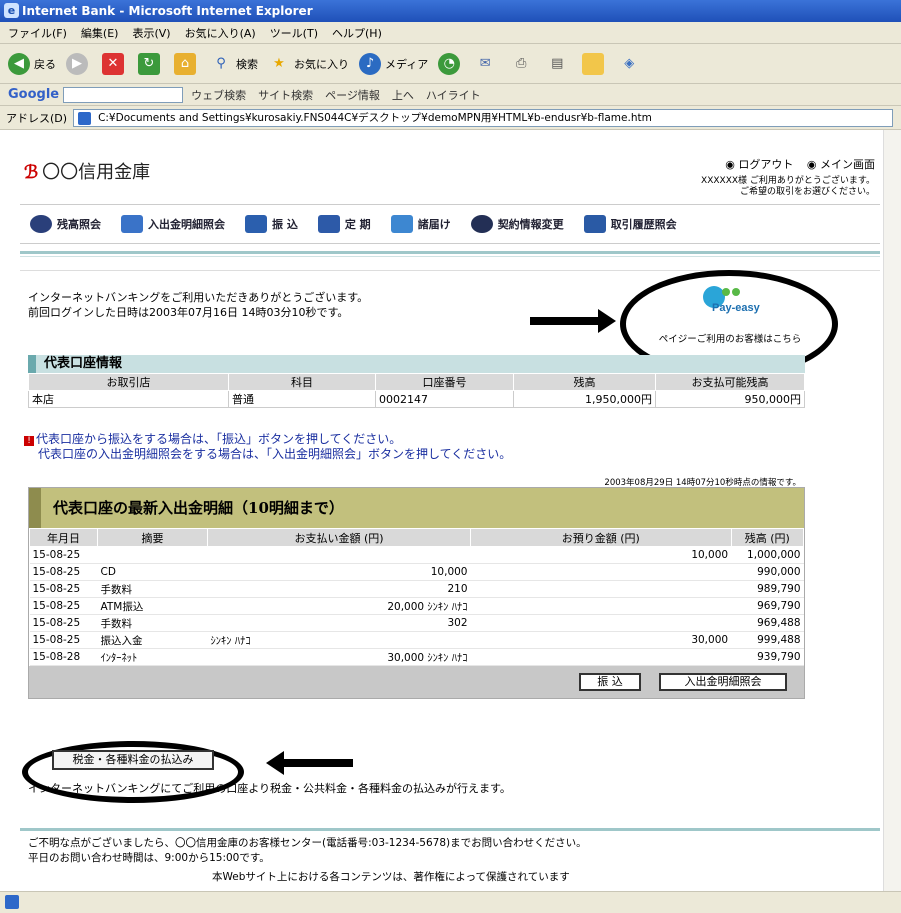 The height and width of the screenshot is (913, 901). Describe the element at coordinates (610, 682) in the screenshot. I see `transfer-button: 振 込` at that location.